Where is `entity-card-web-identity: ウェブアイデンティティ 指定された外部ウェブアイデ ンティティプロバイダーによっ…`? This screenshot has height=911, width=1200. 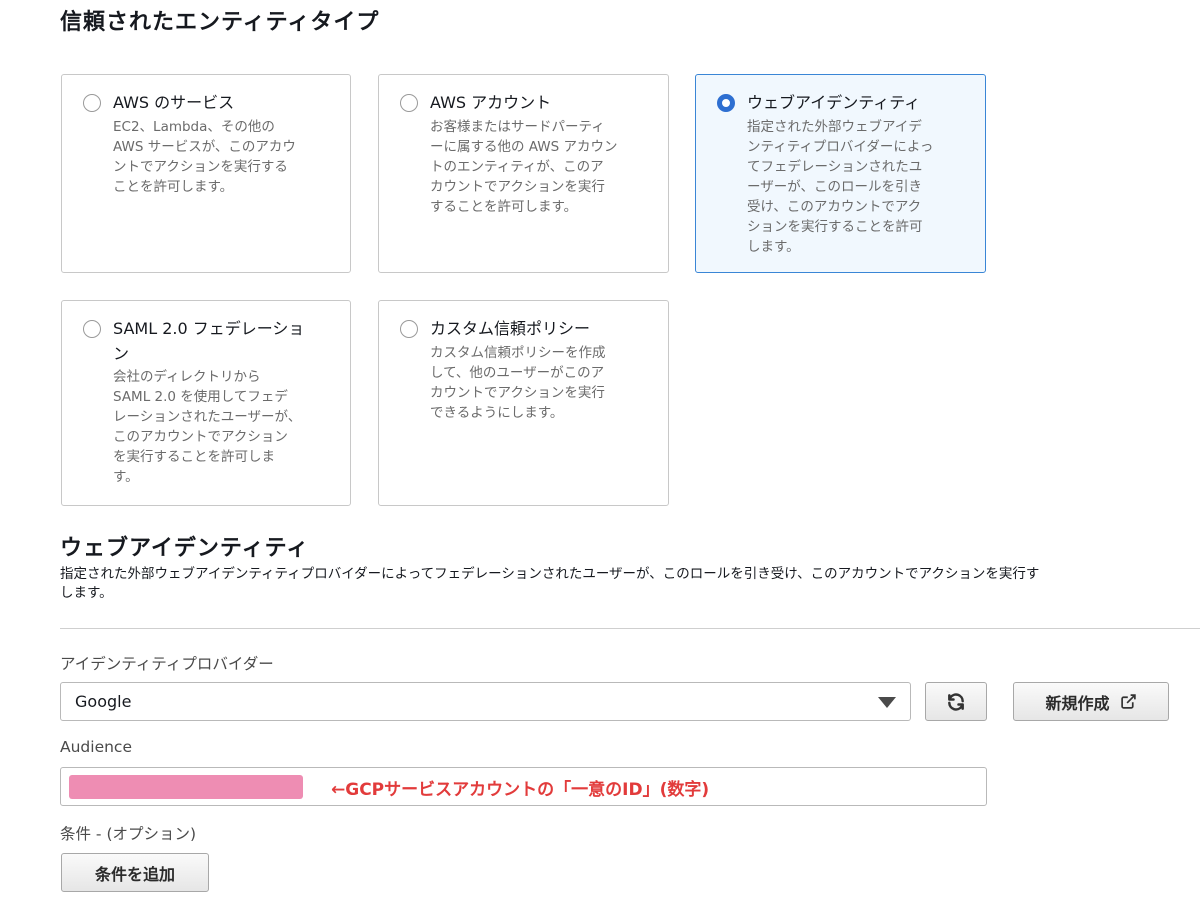
entity-card-web-identity: ウェブアイデンティティ 指定された外部ウェブアイデ ンティティプロバイダーによっ… is located at coordinates (840, 173).